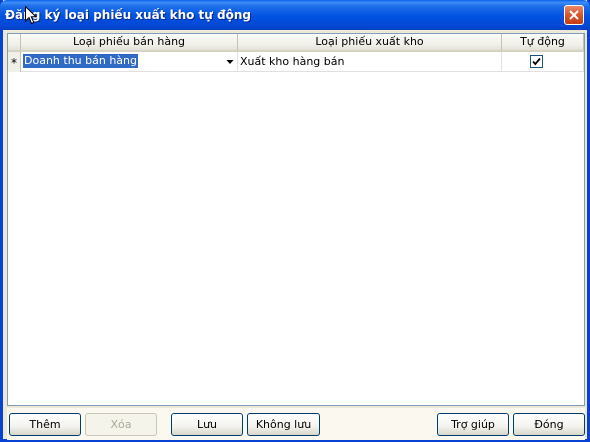 The image size is (590, 442). Describe the element at coordinates (292, 61) in the screenshot. I see `export-type-value: Xuất kho hàng bán` at that location.